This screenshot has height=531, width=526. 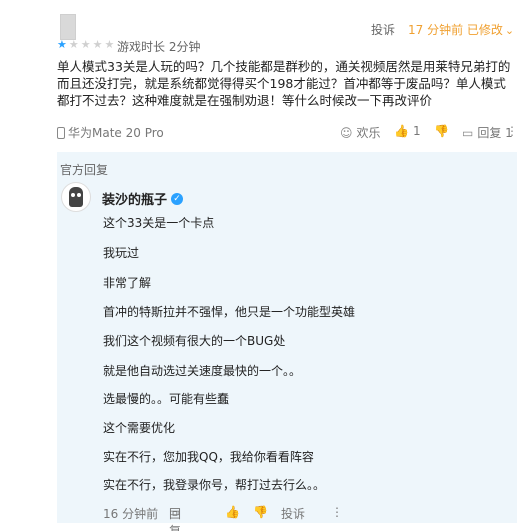 What do you see at coordinates (84, 170) in the screenshot?
I see `official-reply-label: 官方回复` at bounding box center [84, 170].